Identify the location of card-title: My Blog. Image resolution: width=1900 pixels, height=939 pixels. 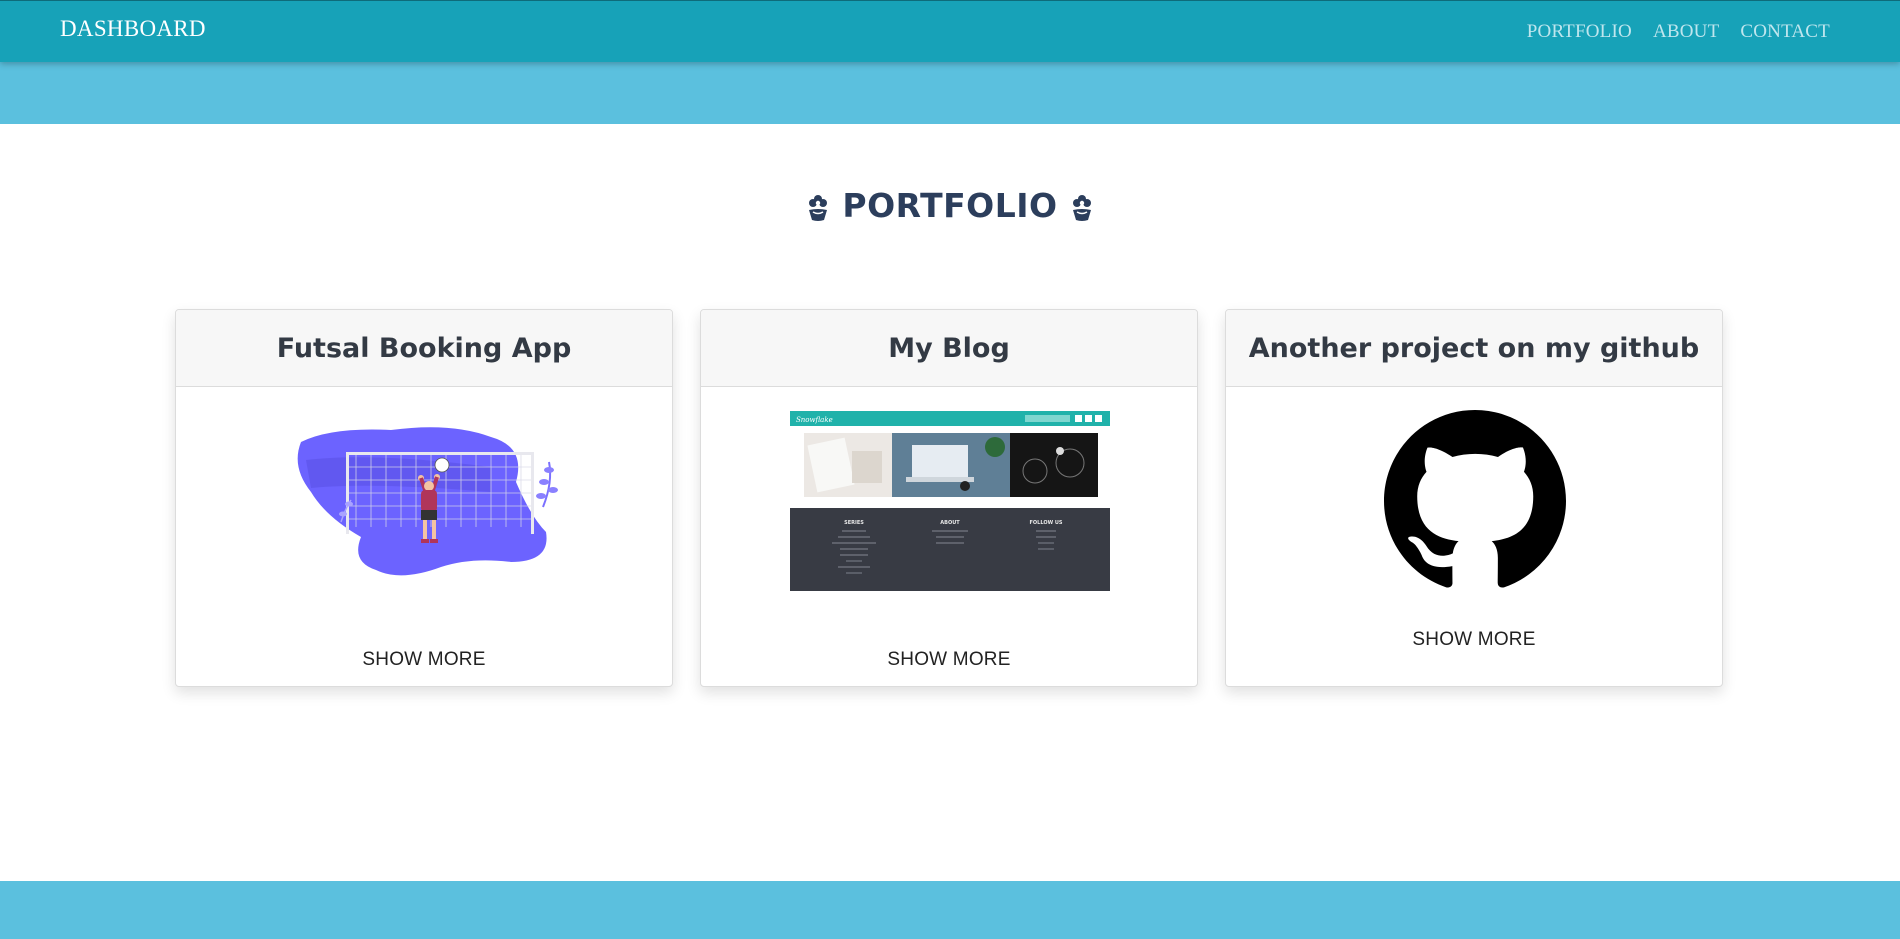
(949, 348).